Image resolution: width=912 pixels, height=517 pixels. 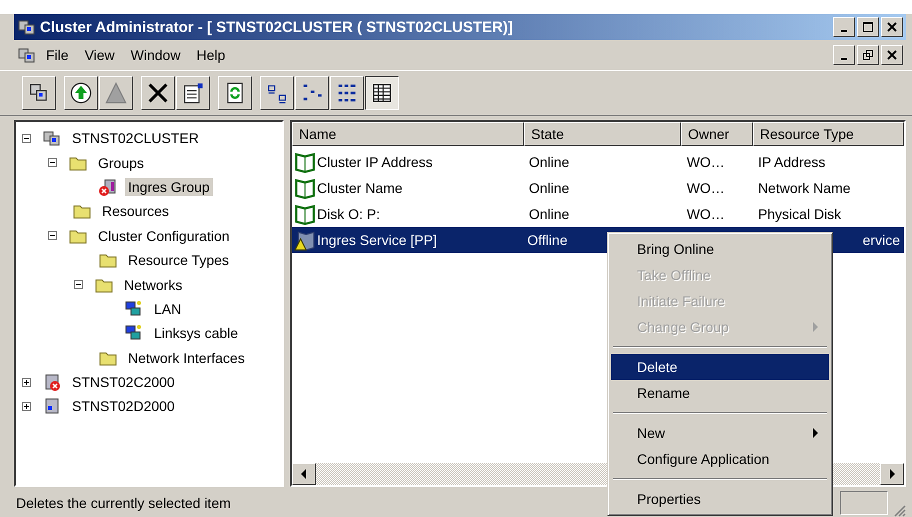 What do you see at coordinates (720, 459) in the screenshot?
I see `menu-item: Configure Application` at bounding box center [720, 459].